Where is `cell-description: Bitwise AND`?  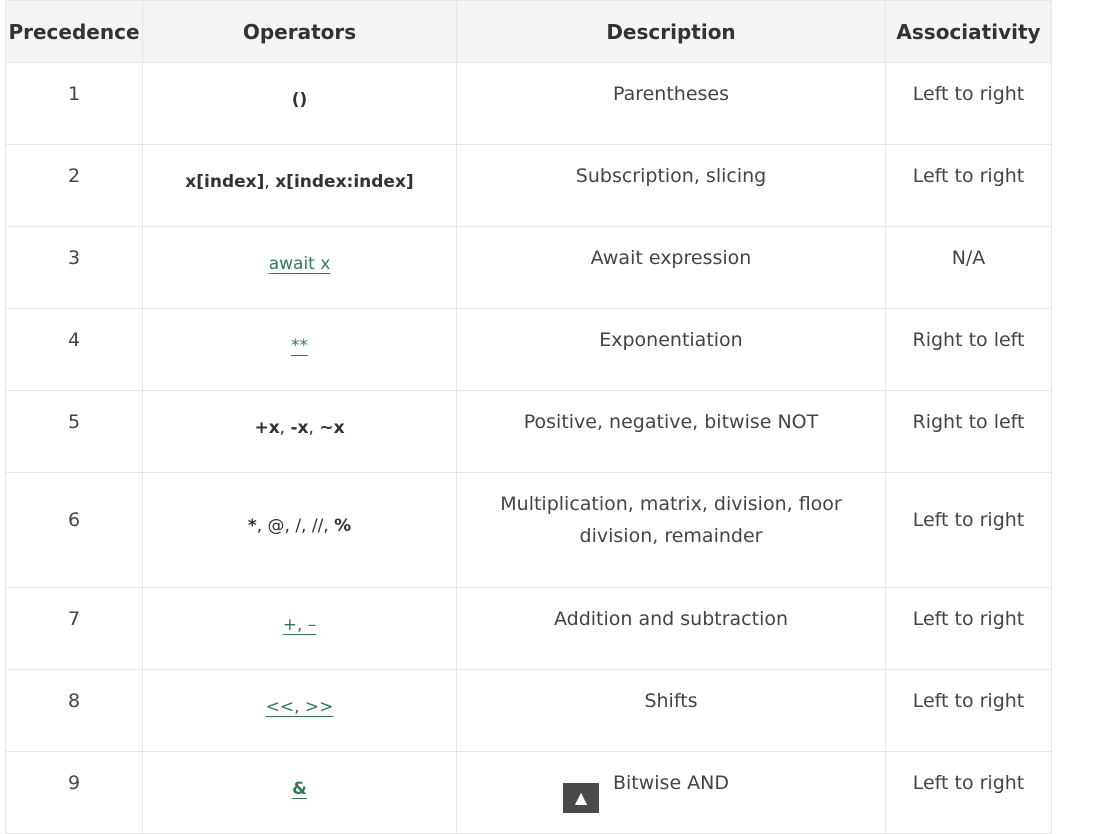 cell-description: Bitwise AND is located at coordinates (671, 792).